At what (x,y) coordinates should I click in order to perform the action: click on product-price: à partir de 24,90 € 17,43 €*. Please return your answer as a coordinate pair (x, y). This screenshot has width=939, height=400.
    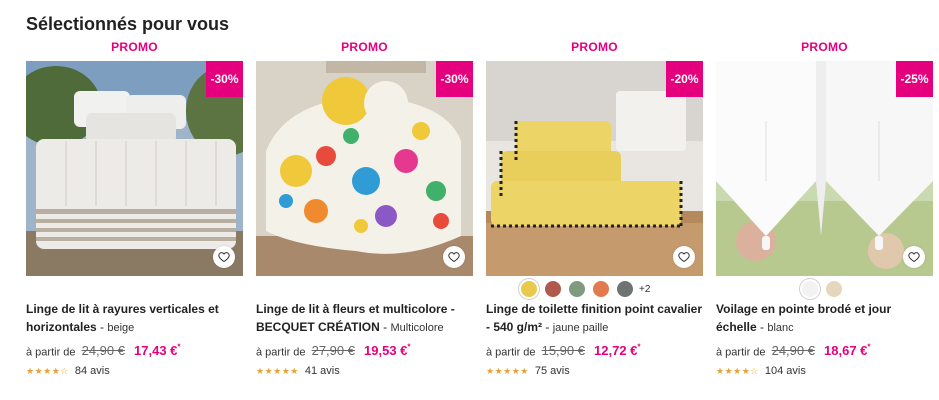
    Looking at the image, I should click on (134, 350).